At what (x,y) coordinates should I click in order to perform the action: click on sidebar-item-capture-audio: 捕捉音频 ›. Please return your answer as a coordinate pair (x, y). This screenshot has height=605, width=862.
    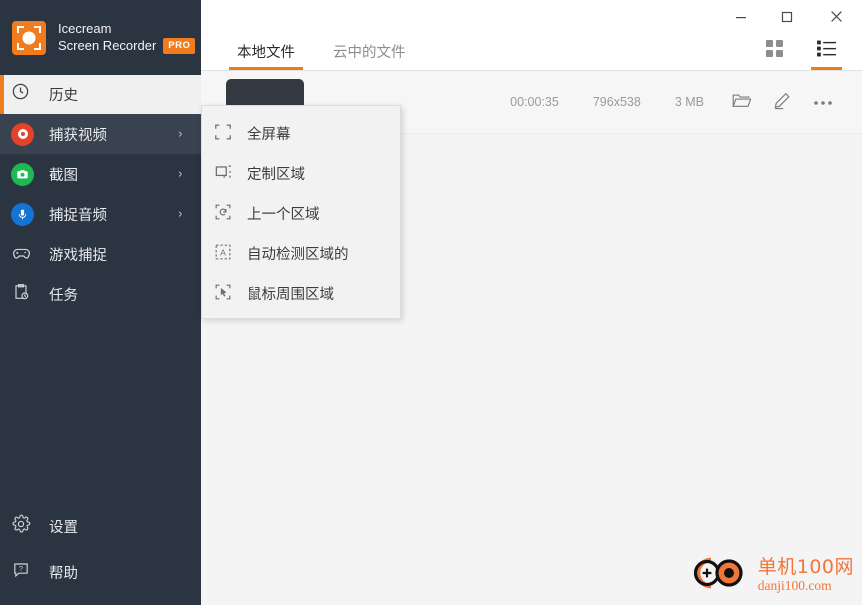
    Looking at the image, I should click on (100, 214).